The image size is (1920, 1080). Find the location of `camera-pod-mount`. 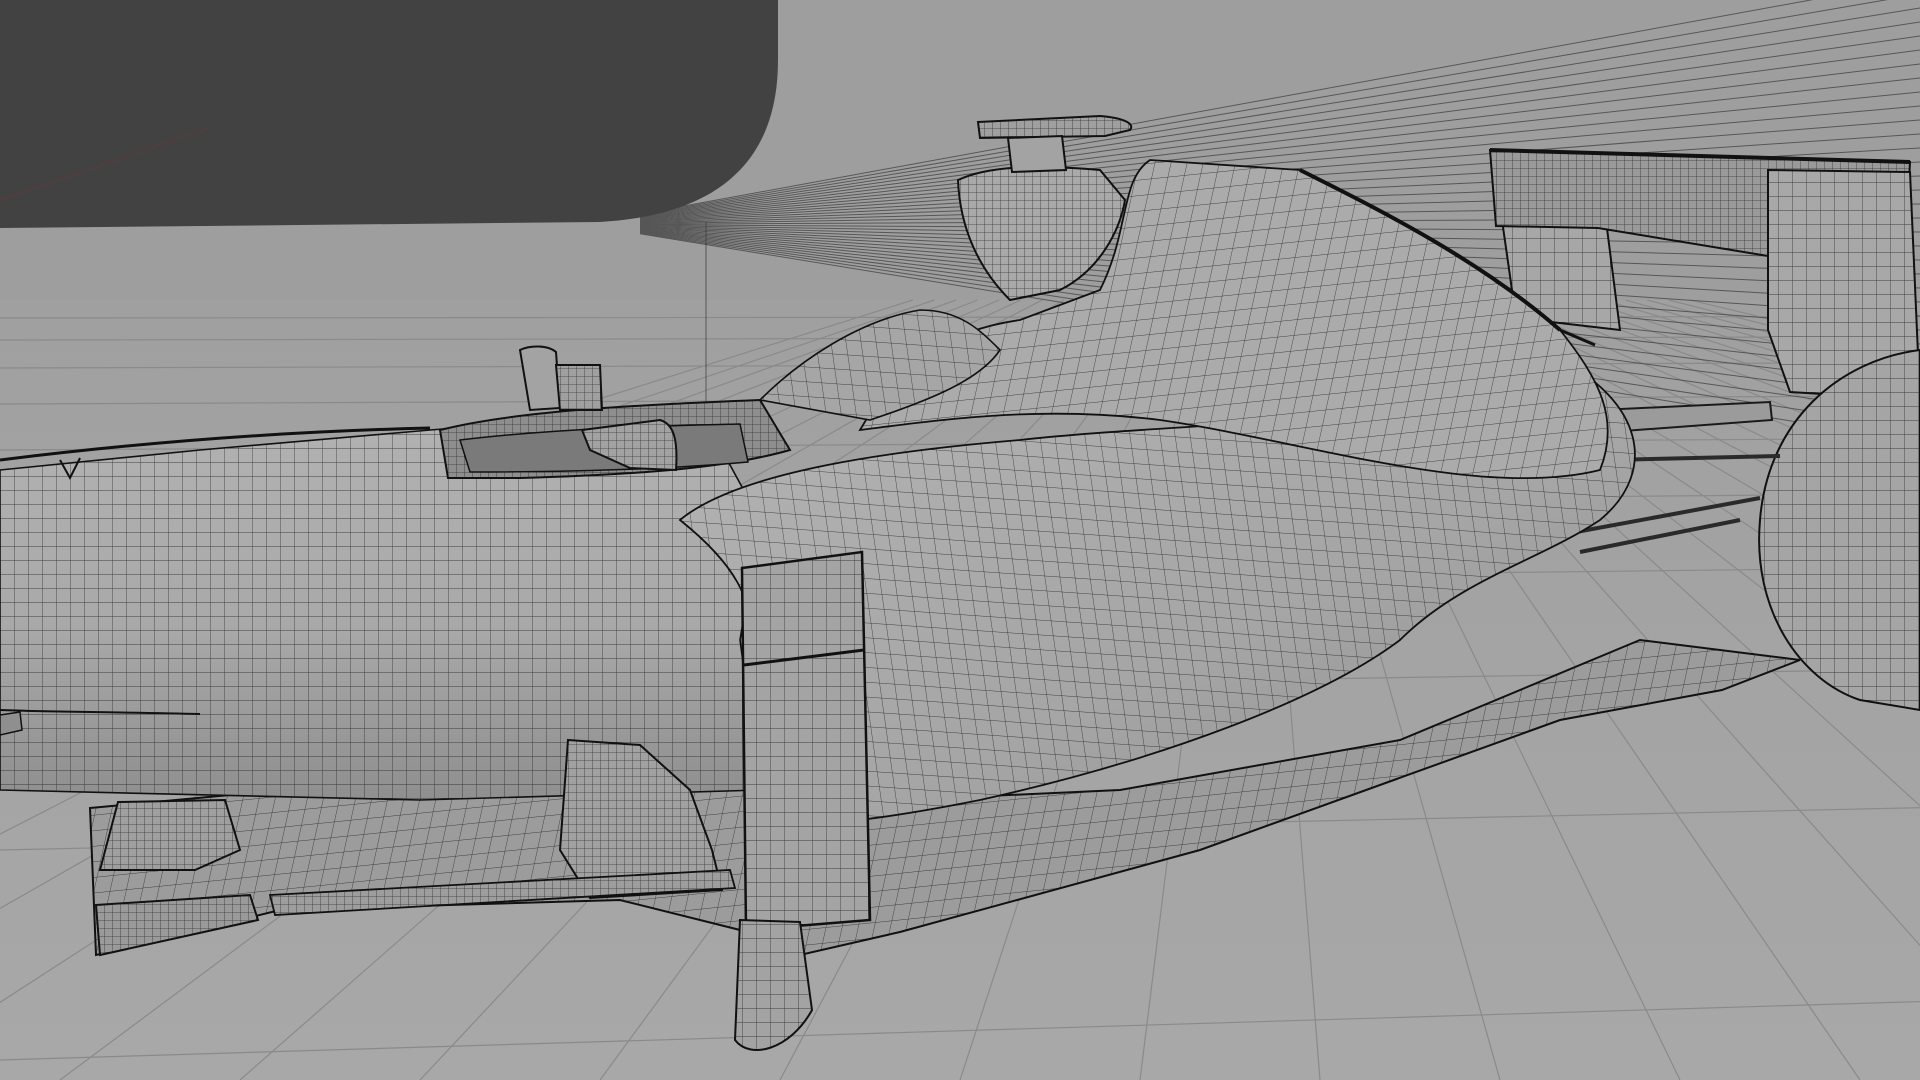

camera-pod-mount is located at coordinates (1037, 154).